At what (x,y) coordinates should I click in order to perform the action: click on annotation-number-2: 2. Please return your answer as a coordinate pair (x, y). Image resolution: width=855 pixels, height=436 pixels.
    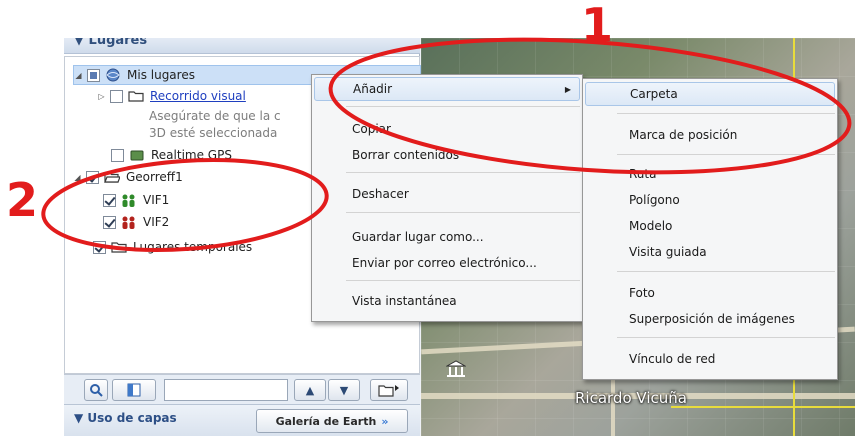
    Looking at the image, I should click on (22, 200).